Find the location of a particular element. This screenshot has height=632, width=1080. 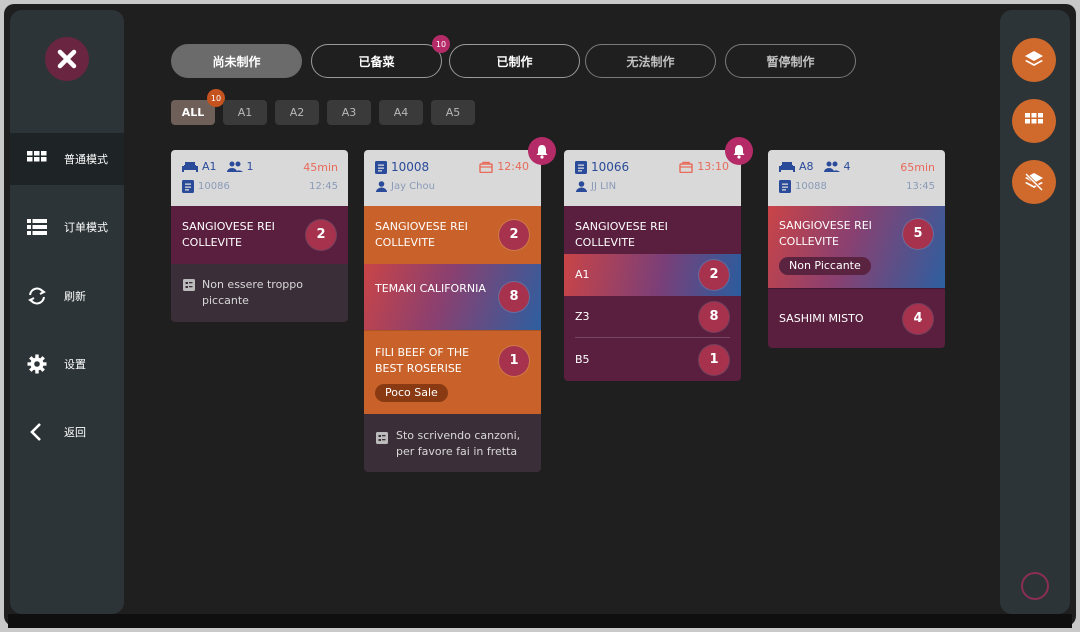

item-quantity: 8 is located at coordinates (714, 317).